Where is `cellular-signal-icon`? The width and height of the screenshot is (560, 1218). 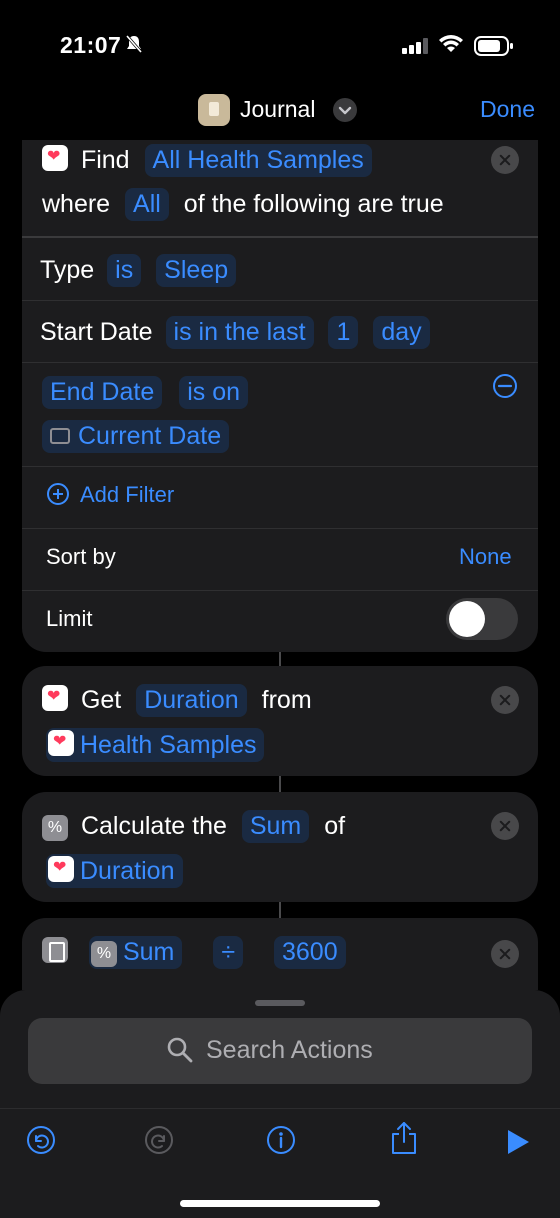 cellular-signal-icon is located at coordinates (416, 48).